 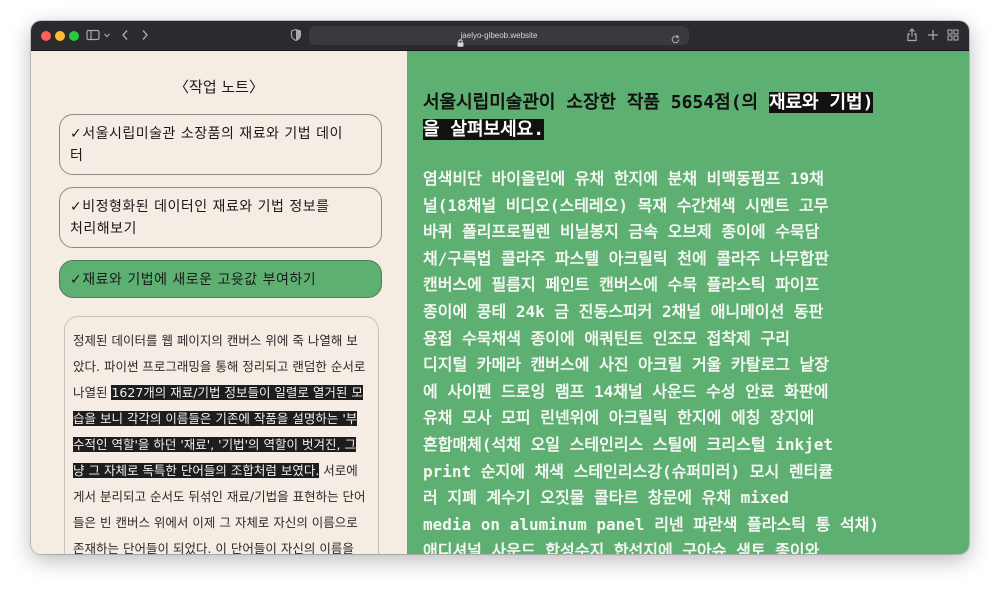 I want to click on heading-highlight: 재료와 기법), so click(x=821, y=102).